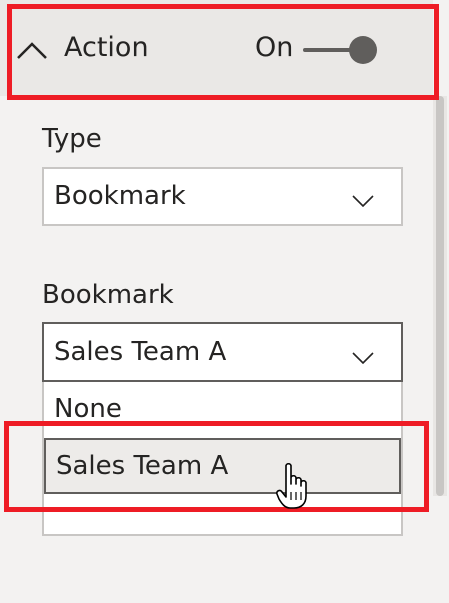  I want to click on type-label: Type, so click(72, 139).